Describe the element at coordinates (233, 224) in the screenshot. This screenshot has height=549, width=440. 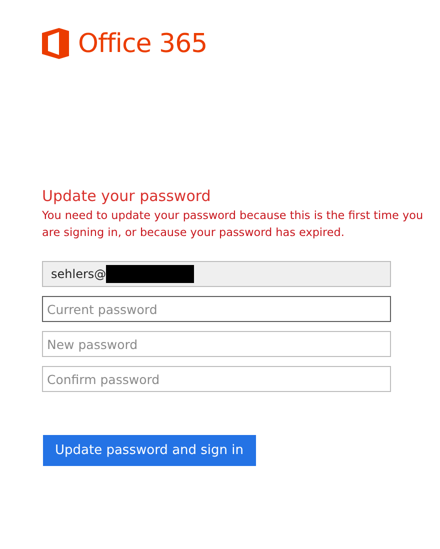
I see `info-message: You need to update your password because this is the first time you are signing in, or because your password has expired.` at that location.